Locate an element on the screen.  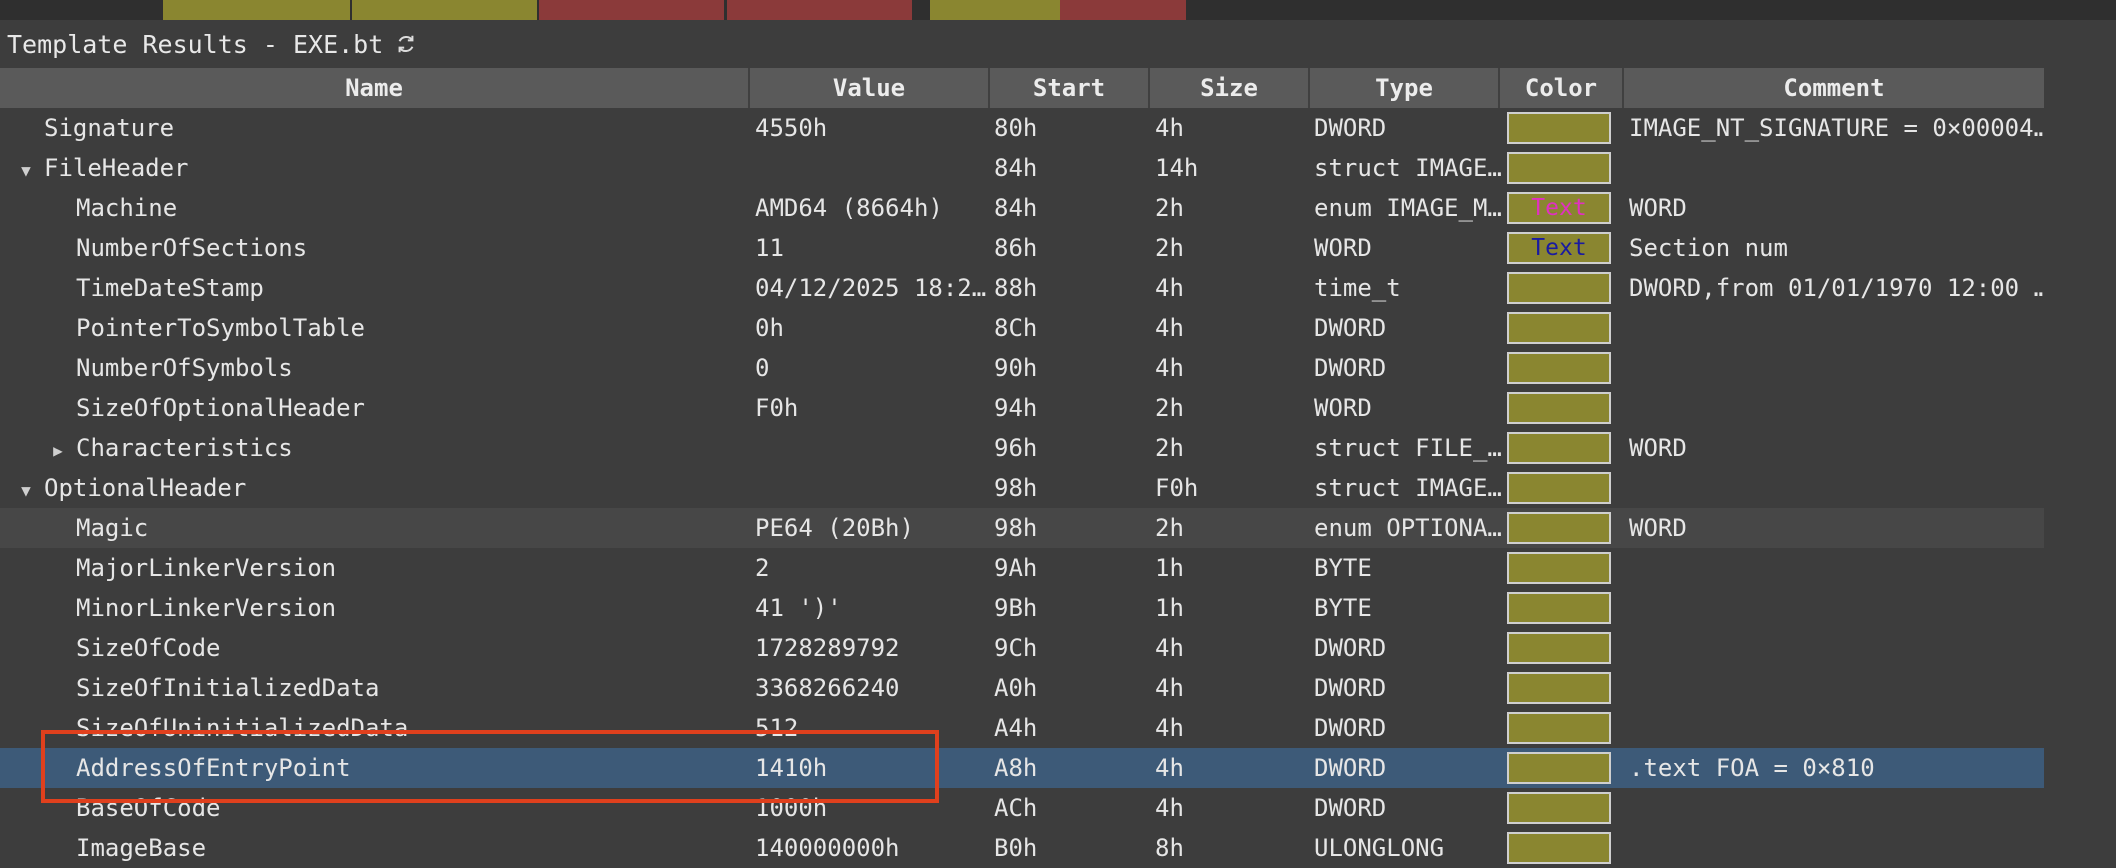
row-name: AddressOfEntryPoint is located at coordinates (413, 768).